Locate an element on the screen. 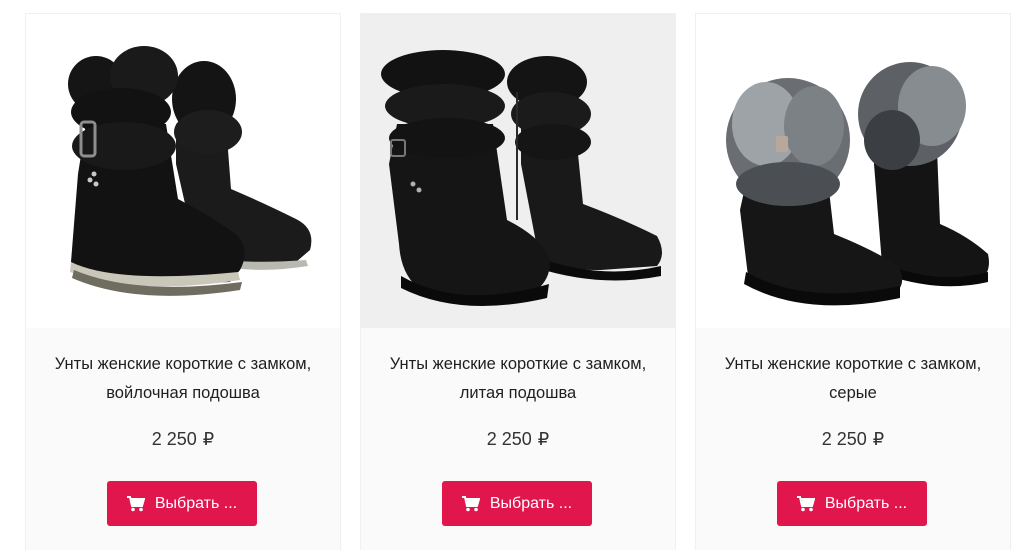 This screenshot has height=550, width=1026. product-title-line: серые is located at coordinates (853, 393).